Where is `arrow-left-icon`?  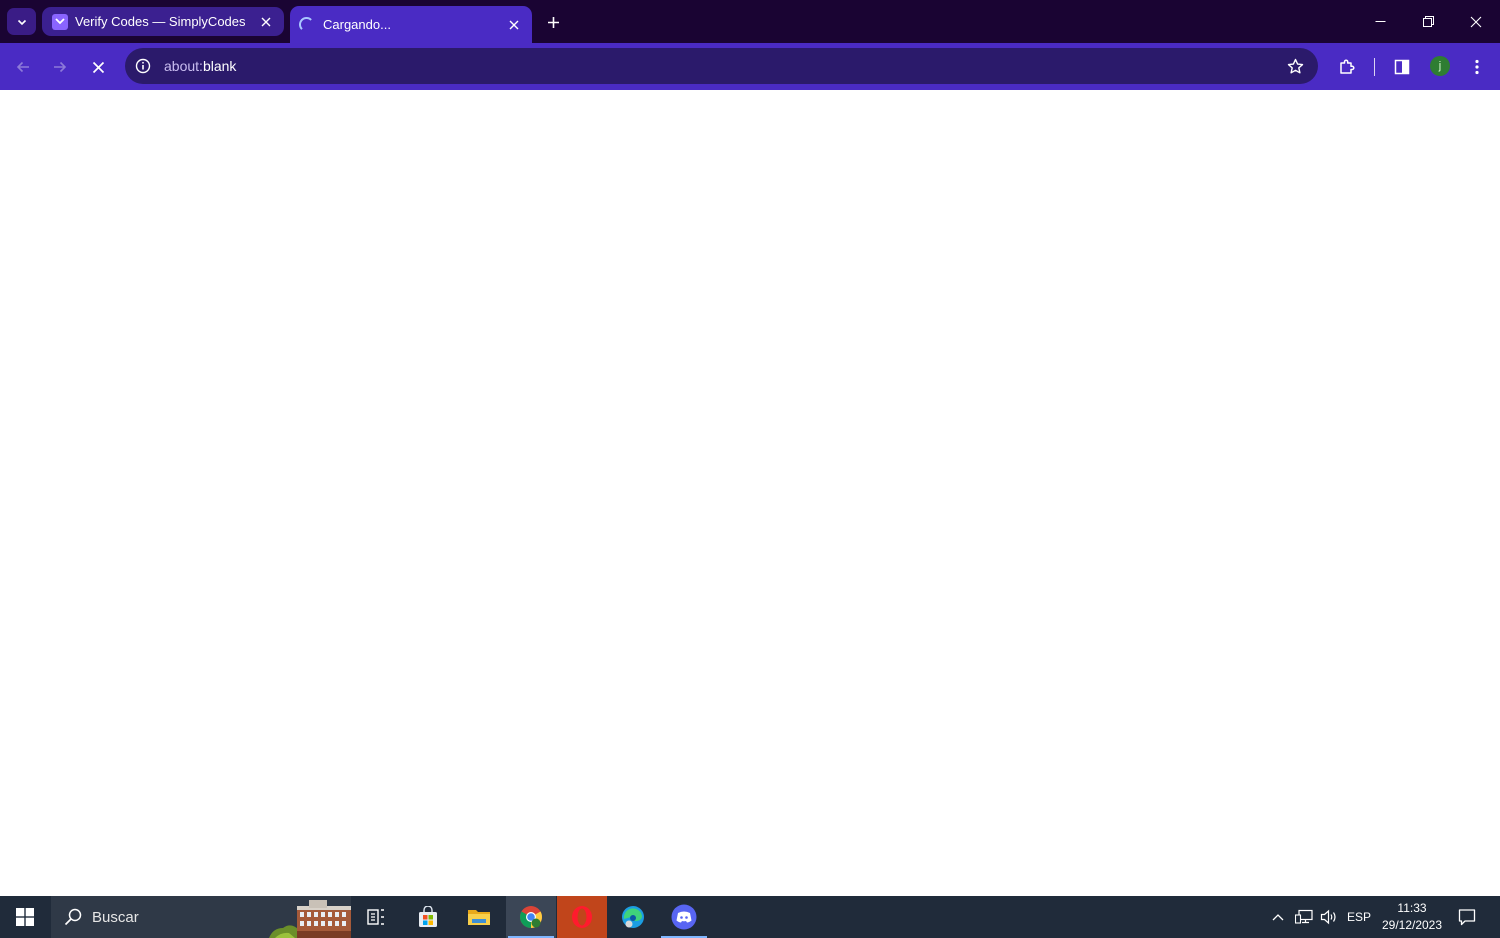
arrow-left-icon is located at coordinates (22, 67).